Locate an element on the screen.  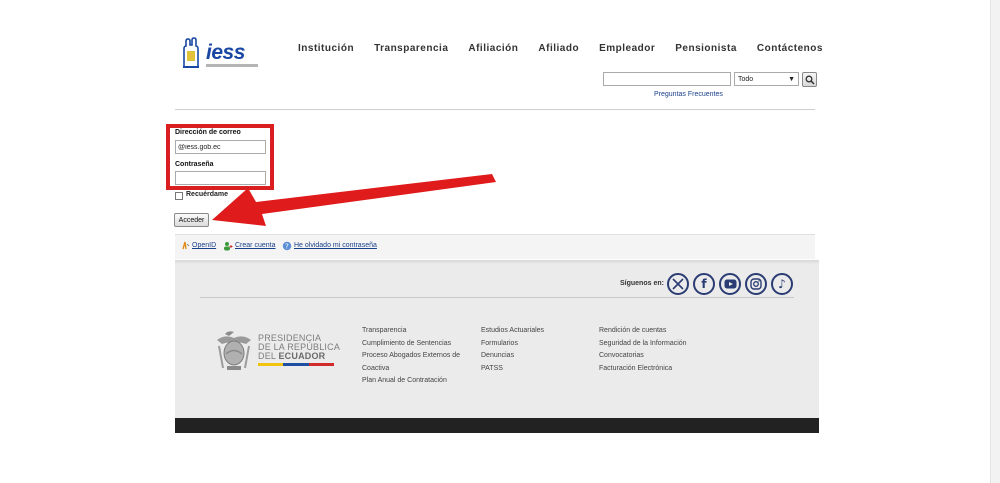
footer-link: PATSS is located at coordinates (512, 369).